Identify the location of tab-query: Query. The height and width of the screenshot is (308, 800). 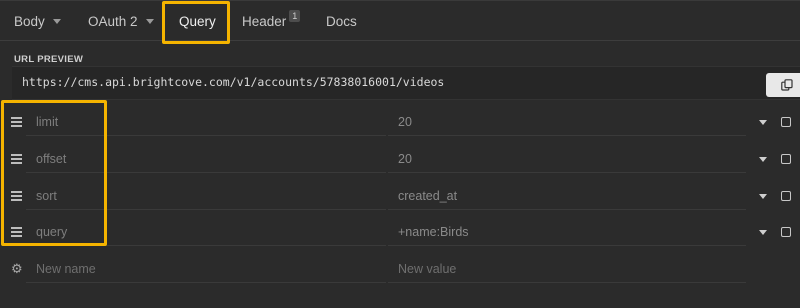
(197, 21).